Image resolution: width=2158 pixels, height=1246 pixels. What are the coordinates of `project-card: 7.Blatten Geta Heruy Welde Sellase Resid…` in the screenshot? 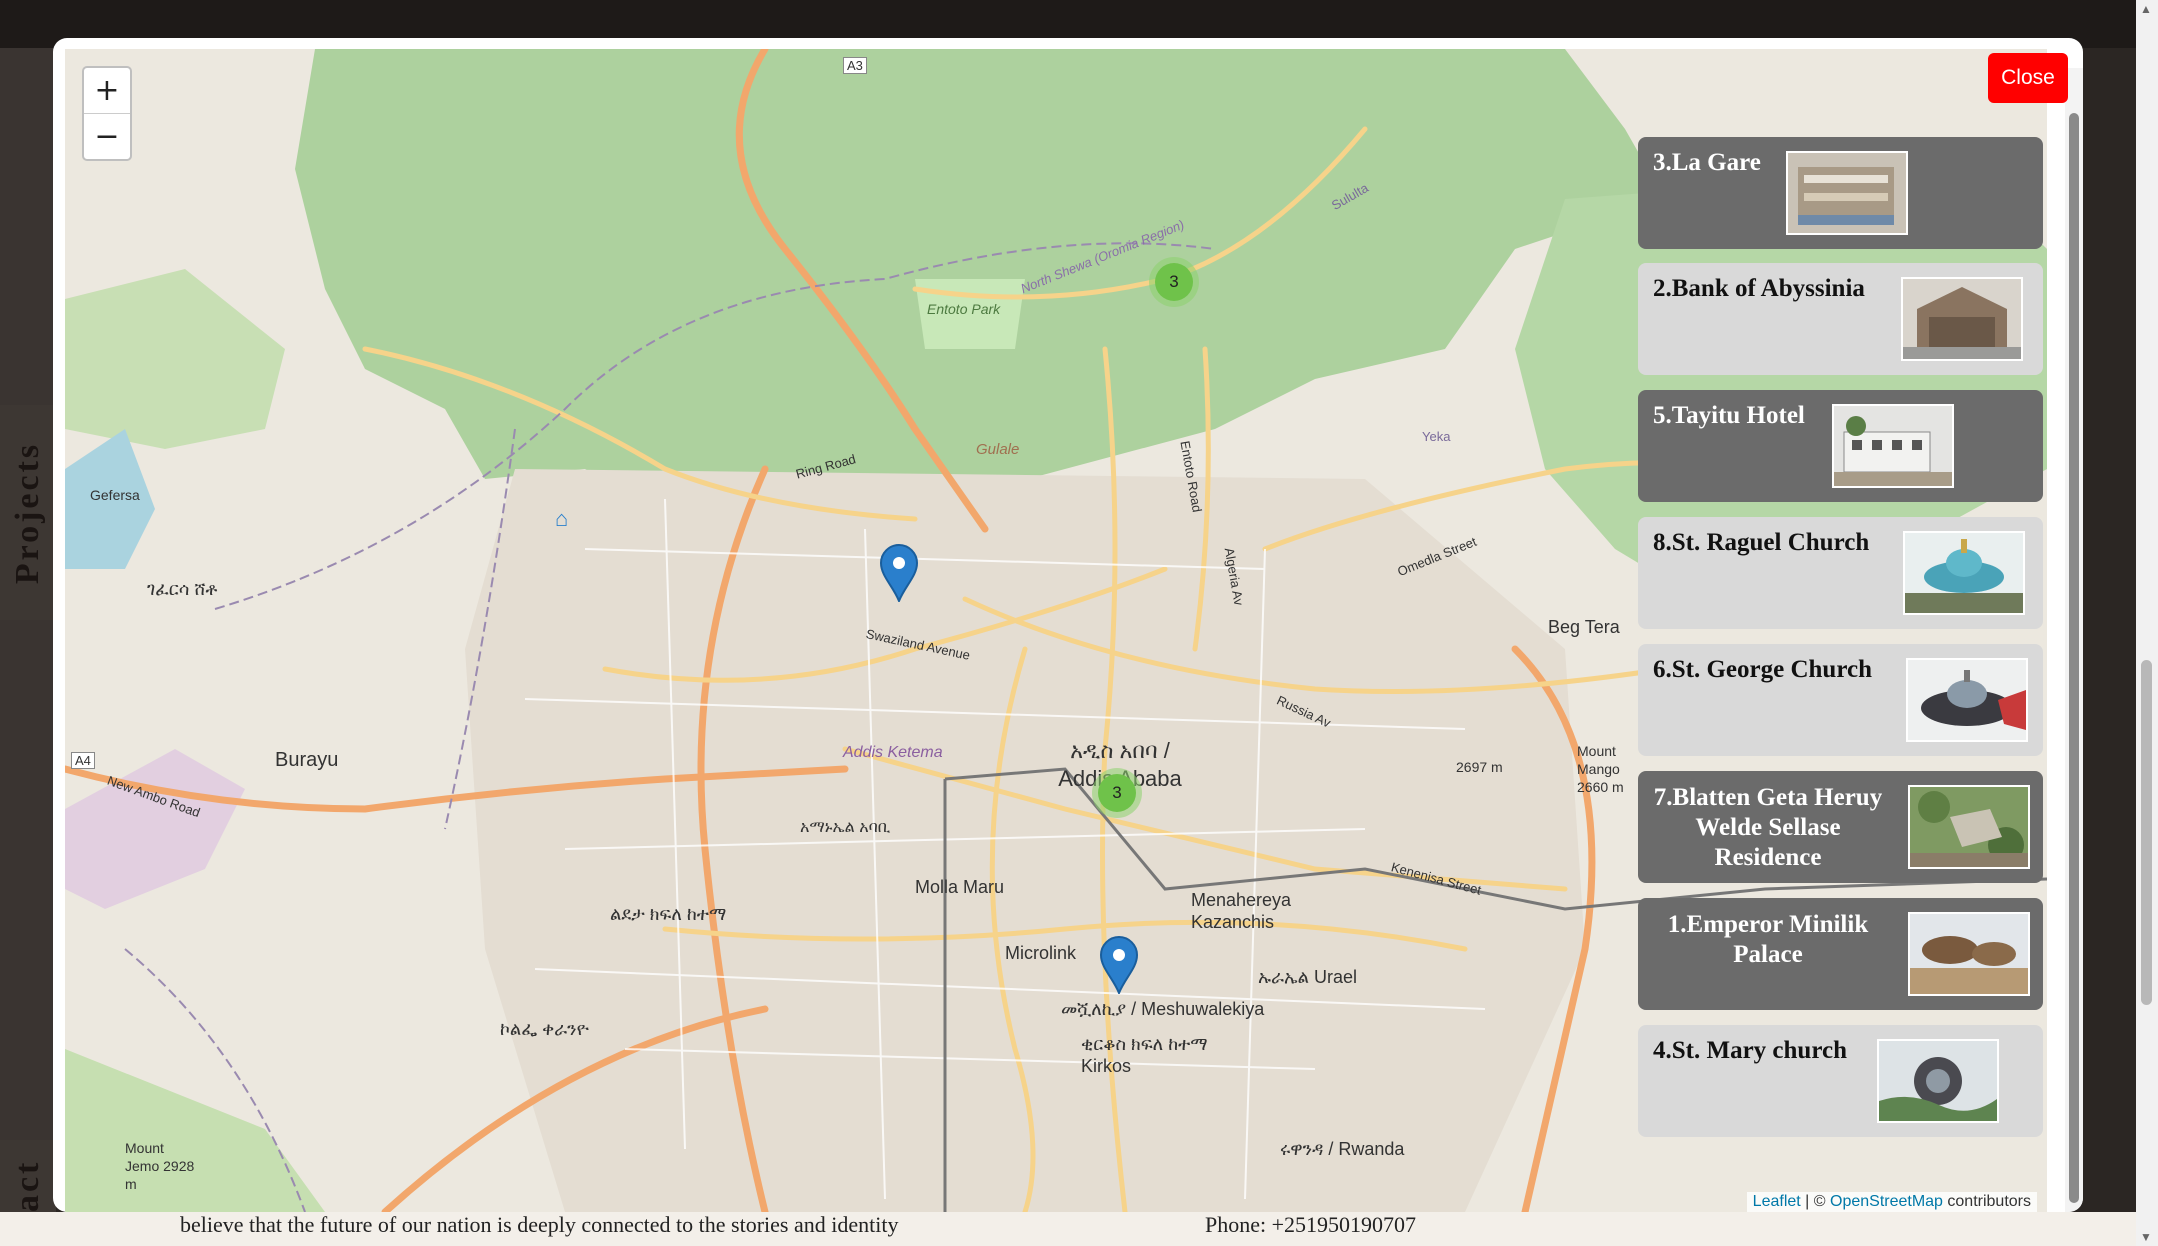 It's located at (1840, 827).